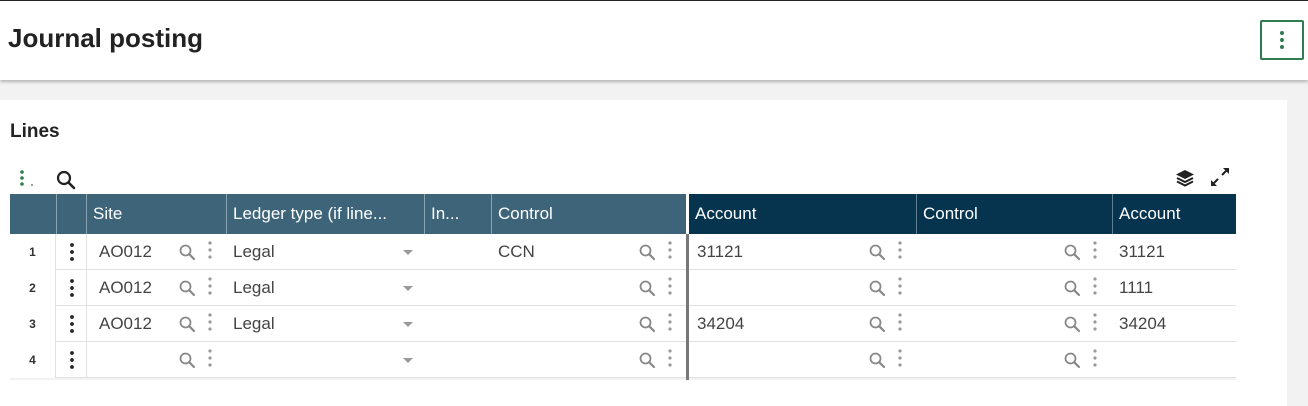 The width and height of the screenshot is (1308, 406). What do you see at coordinates (1015, 214) in the screenshot?
I see `column-header-control-2: Control` at bounding box center [1015, 214].